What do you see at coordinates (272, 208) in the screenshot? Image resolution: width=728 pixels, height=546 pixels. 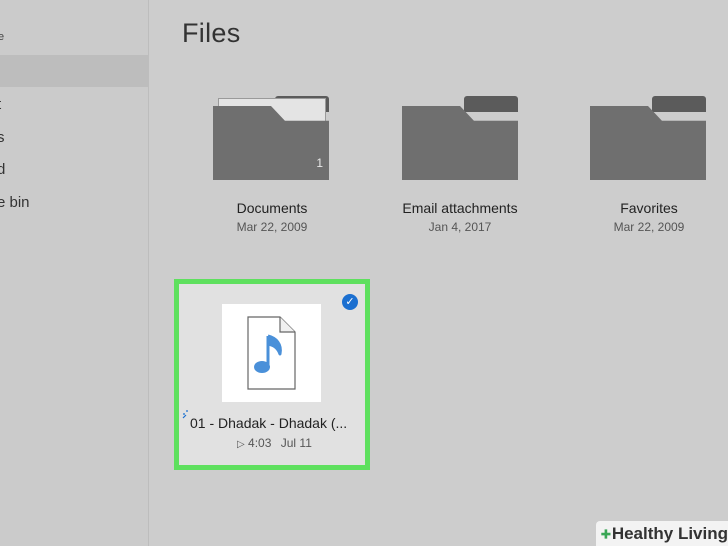 I see `folder-name: Documents` at bounding box center [272, 208].